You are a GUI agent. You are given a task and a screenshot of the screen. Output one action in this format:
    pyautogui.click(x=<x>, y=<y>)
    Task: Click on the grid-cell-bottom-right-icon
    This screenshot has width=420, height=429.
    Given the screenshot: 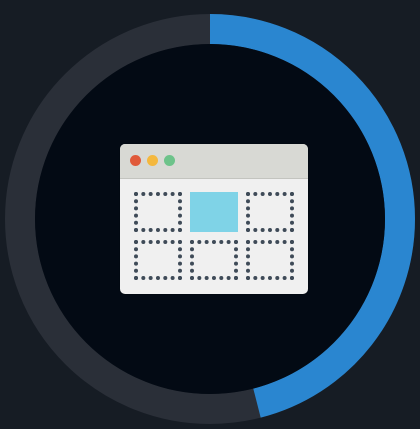 What is the action you would take?
    pyautogui.click(x=270, y=260)
    